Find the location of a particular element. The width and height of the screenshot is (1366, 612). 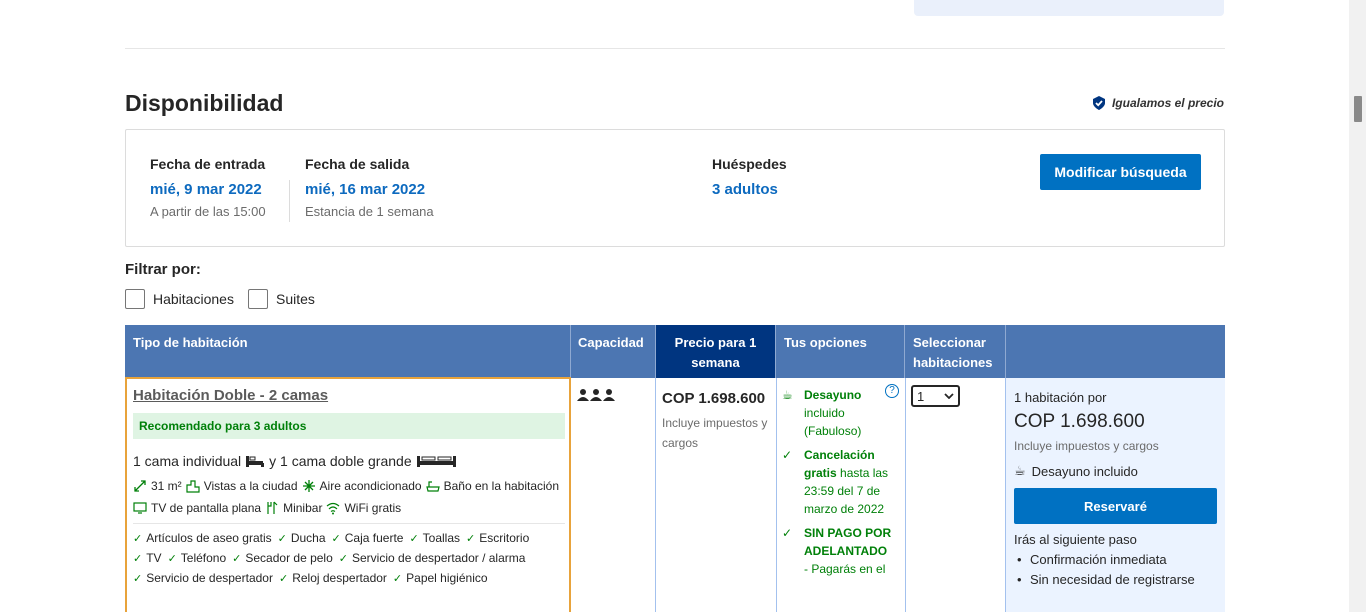

benefit-item: Sin necesidad de registrarse is located at coordinates (1115, 579).